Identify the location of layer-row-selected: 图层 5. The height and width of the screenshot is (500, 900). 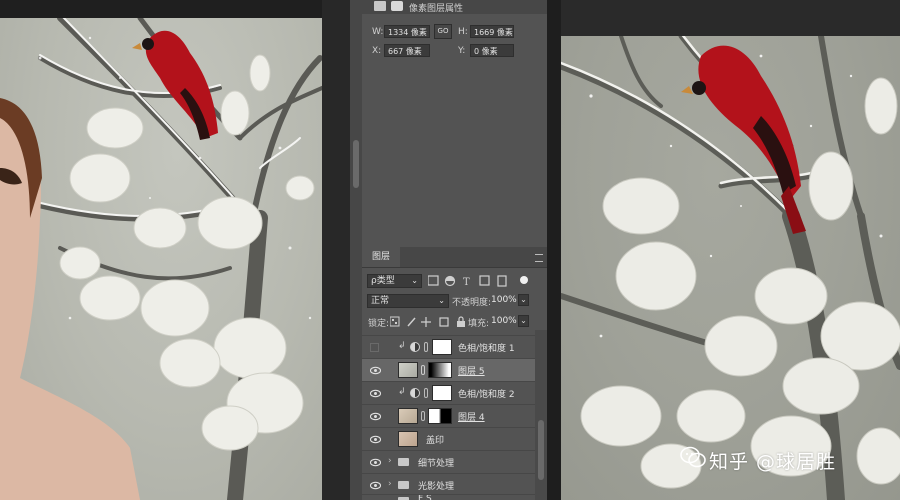
(448, 369).